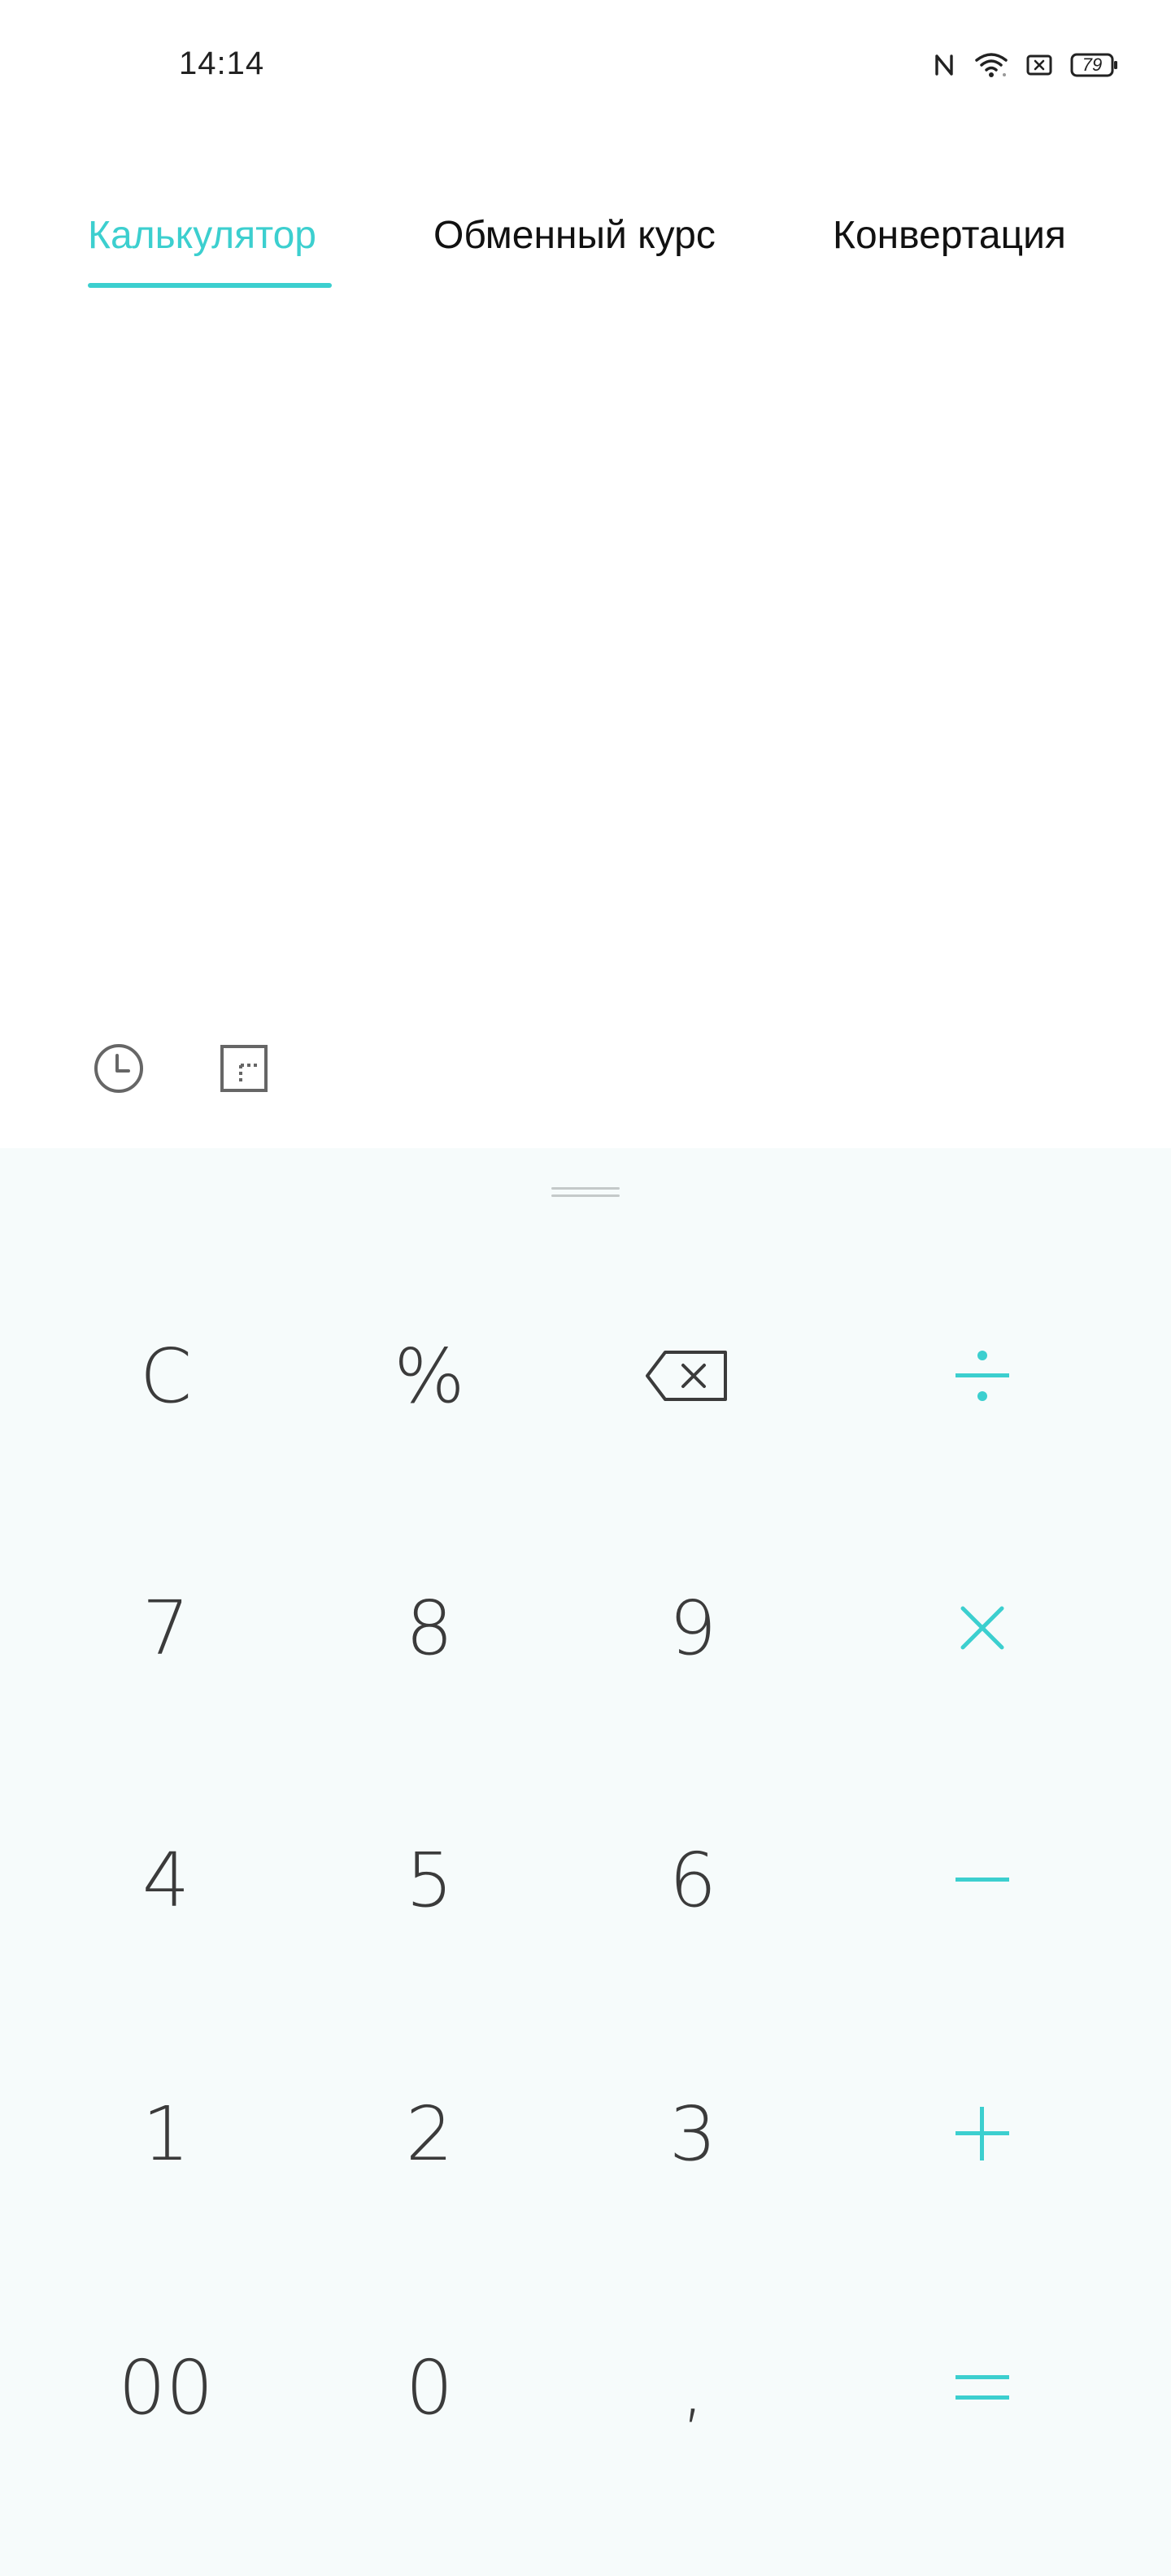  Describe the element at coordinates (202, 235) in the screenshot. I see `tab-calculator: Калькулятор` at that location.